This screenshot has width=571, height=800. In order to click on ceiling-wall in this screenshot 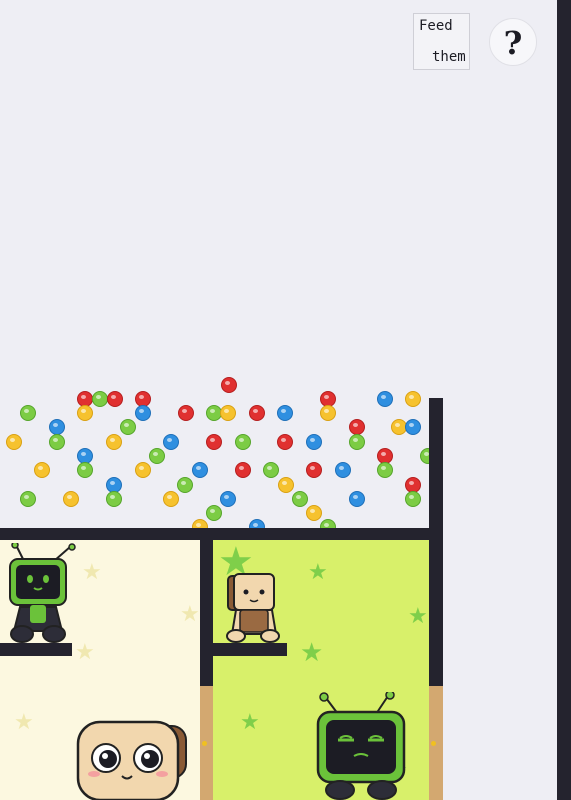, I will do `click(221, 534)`.